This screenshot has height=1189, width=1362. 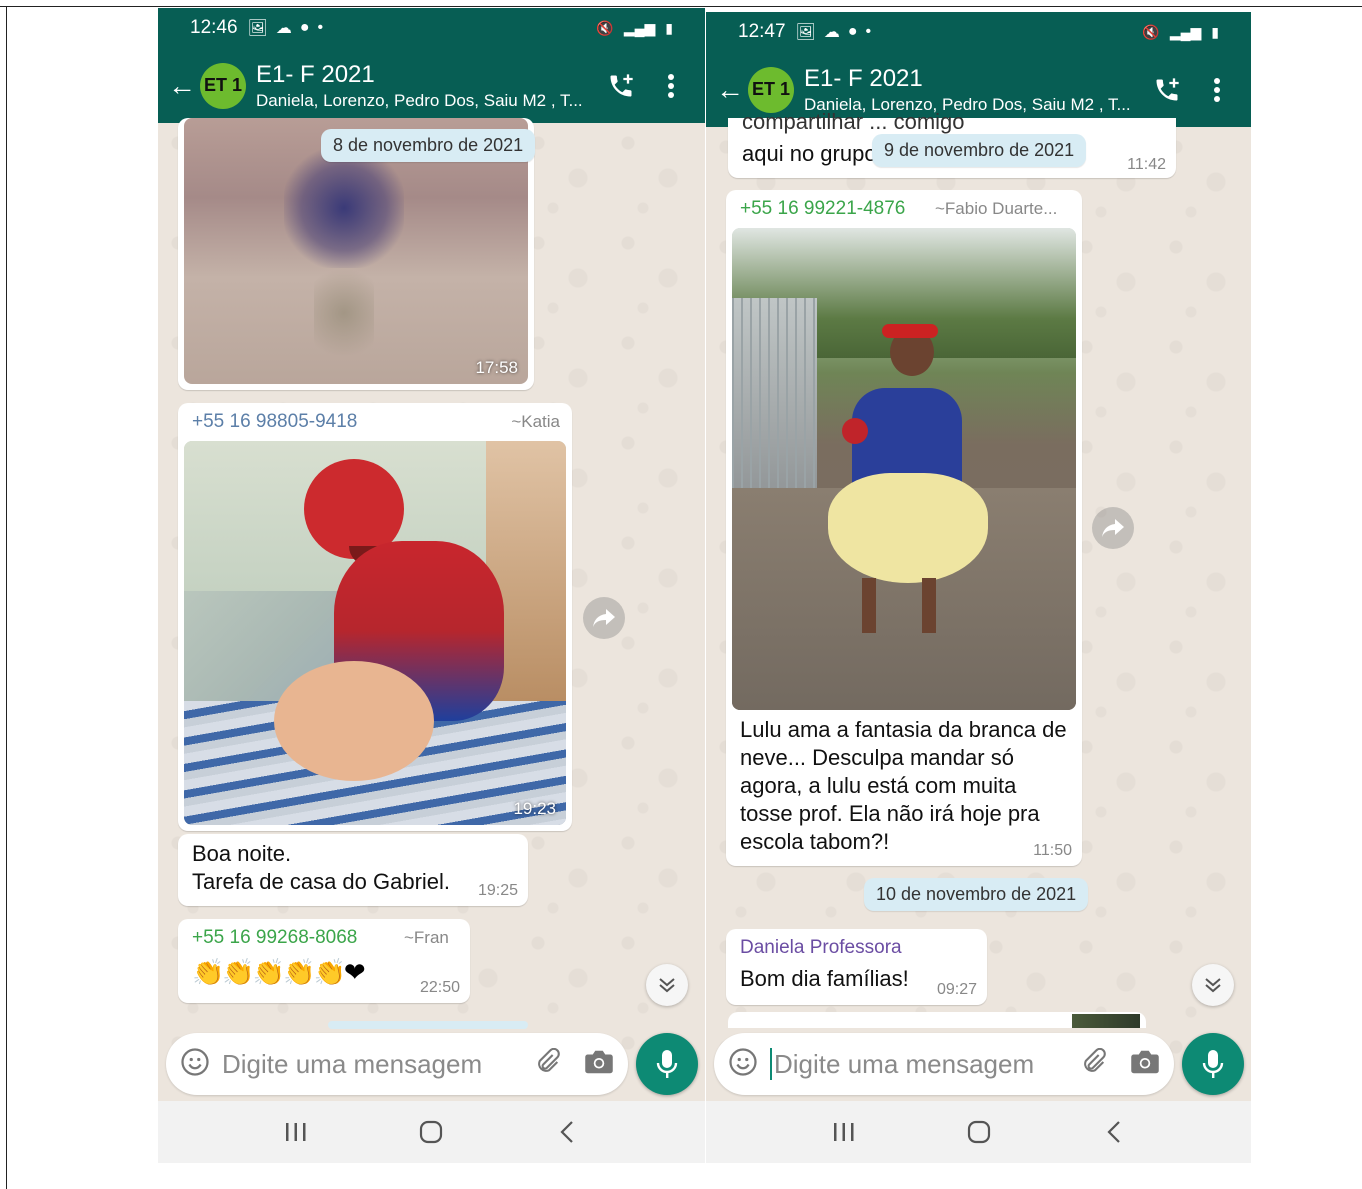 I want to click on kid-headband, so click(x=910, y=331).